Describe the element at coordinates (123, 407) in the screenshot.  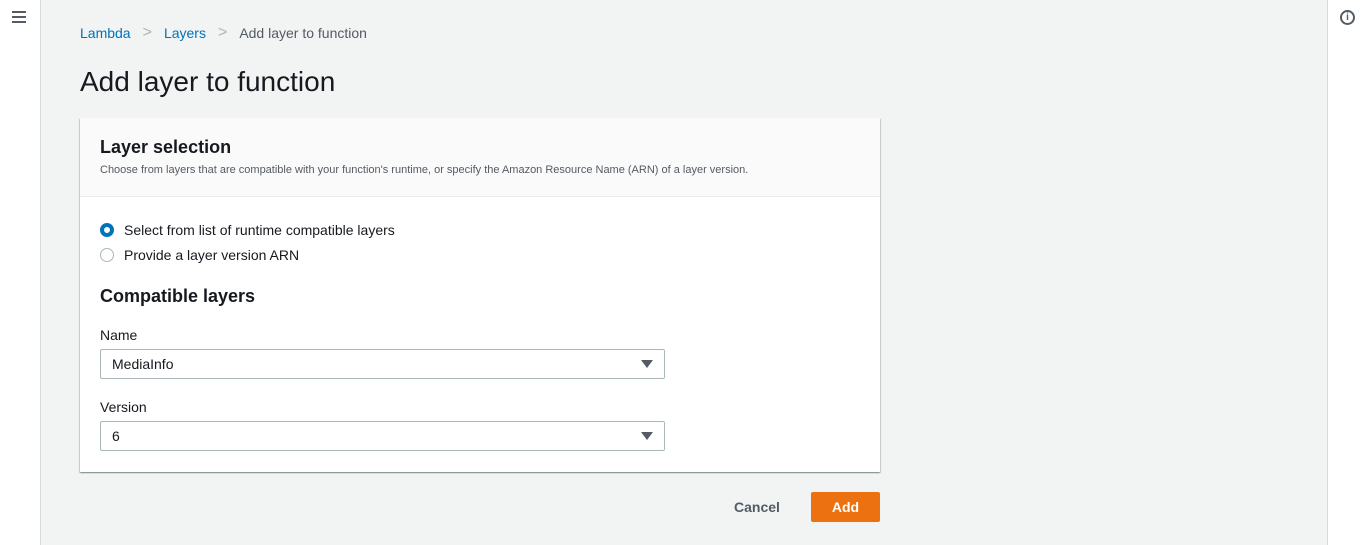
I see `version-label: Version` at that location.